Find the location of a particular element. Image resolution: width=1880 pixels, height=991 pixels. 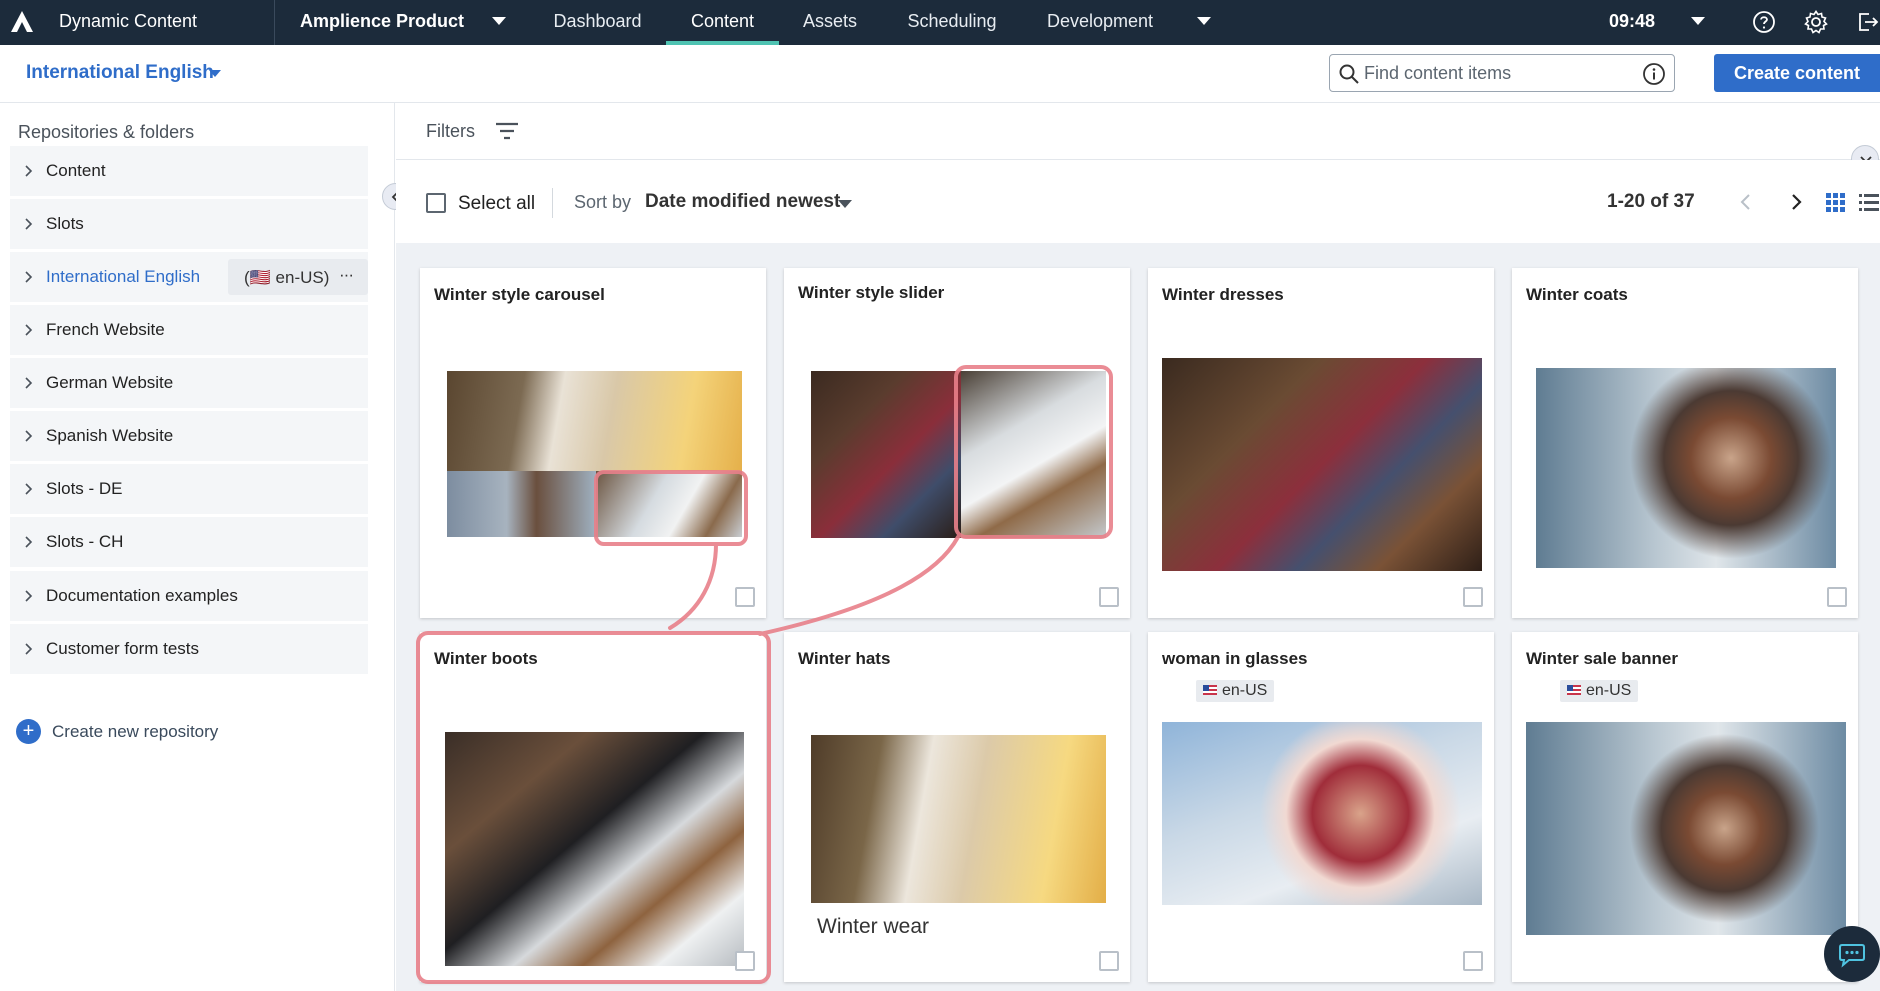

search-box is located at coordinates (1502, 73).